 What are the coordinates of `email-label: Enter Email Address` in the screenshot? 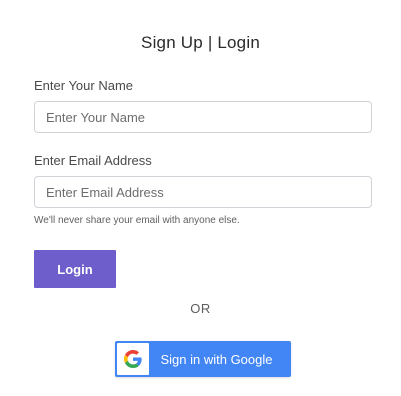 It's located at (93, 160).